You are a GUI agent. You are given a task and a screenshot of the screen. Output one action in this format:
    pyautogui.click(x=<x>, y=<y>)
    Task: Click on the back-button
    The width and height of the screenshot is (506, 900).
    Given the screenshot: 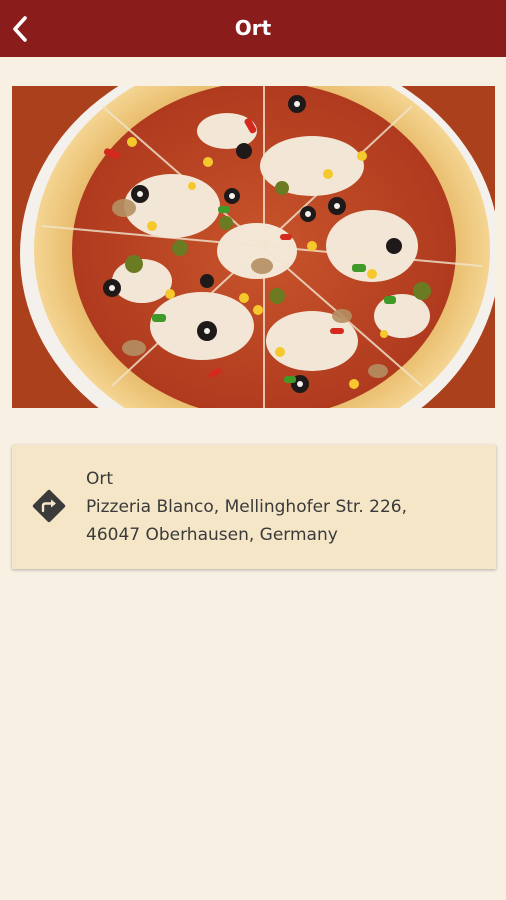 What is the action you would take?
    pyautogui.click(x=20, y=28)
    